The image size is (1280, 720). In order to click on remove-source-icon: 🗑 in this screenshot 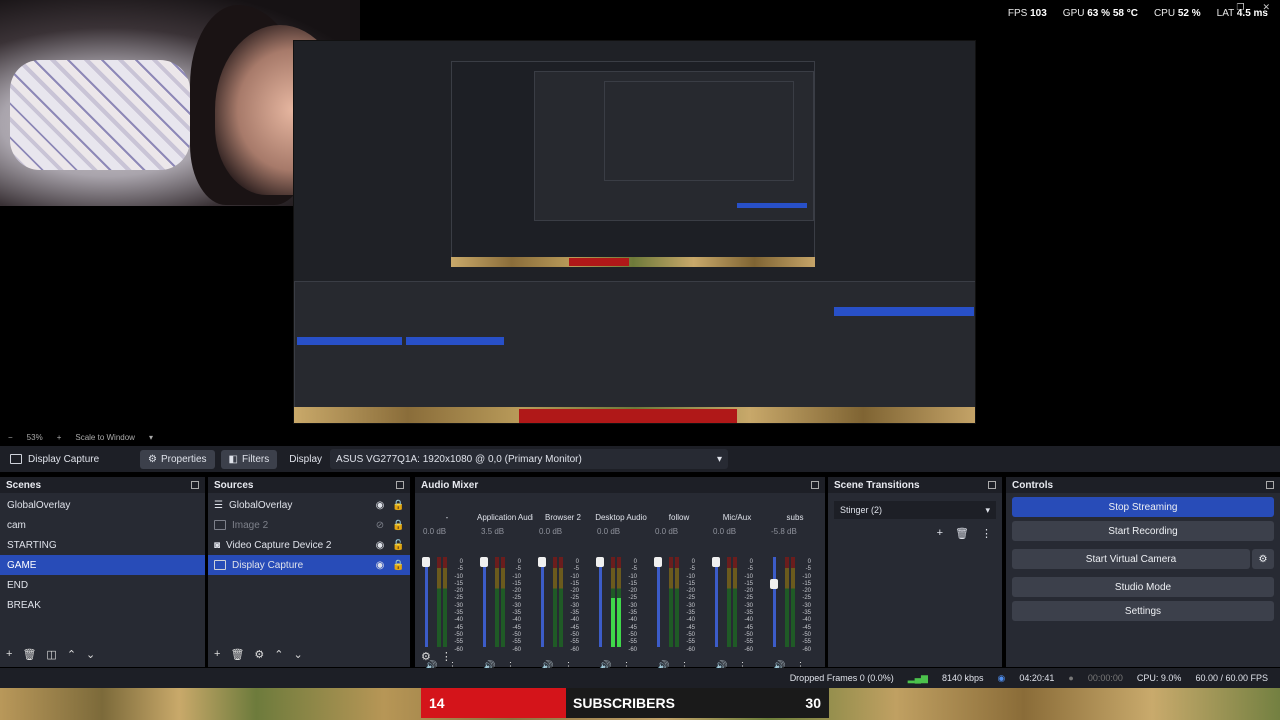, I will do `click(237, 654)`.